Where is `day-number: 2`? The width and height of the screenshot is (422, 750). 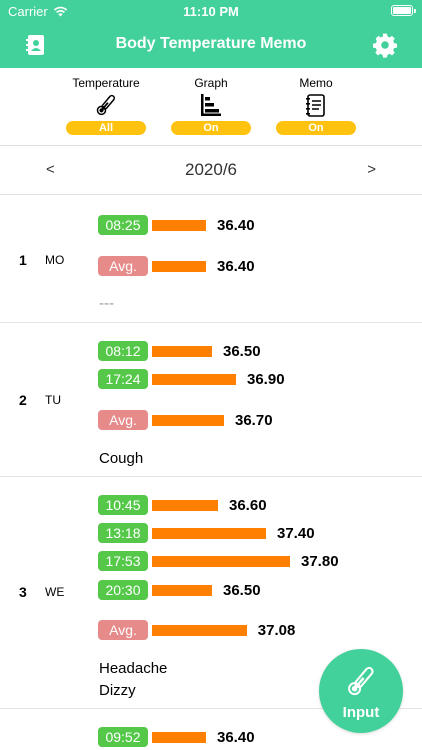 day-number: 2 is located at coordinates (23, 400).